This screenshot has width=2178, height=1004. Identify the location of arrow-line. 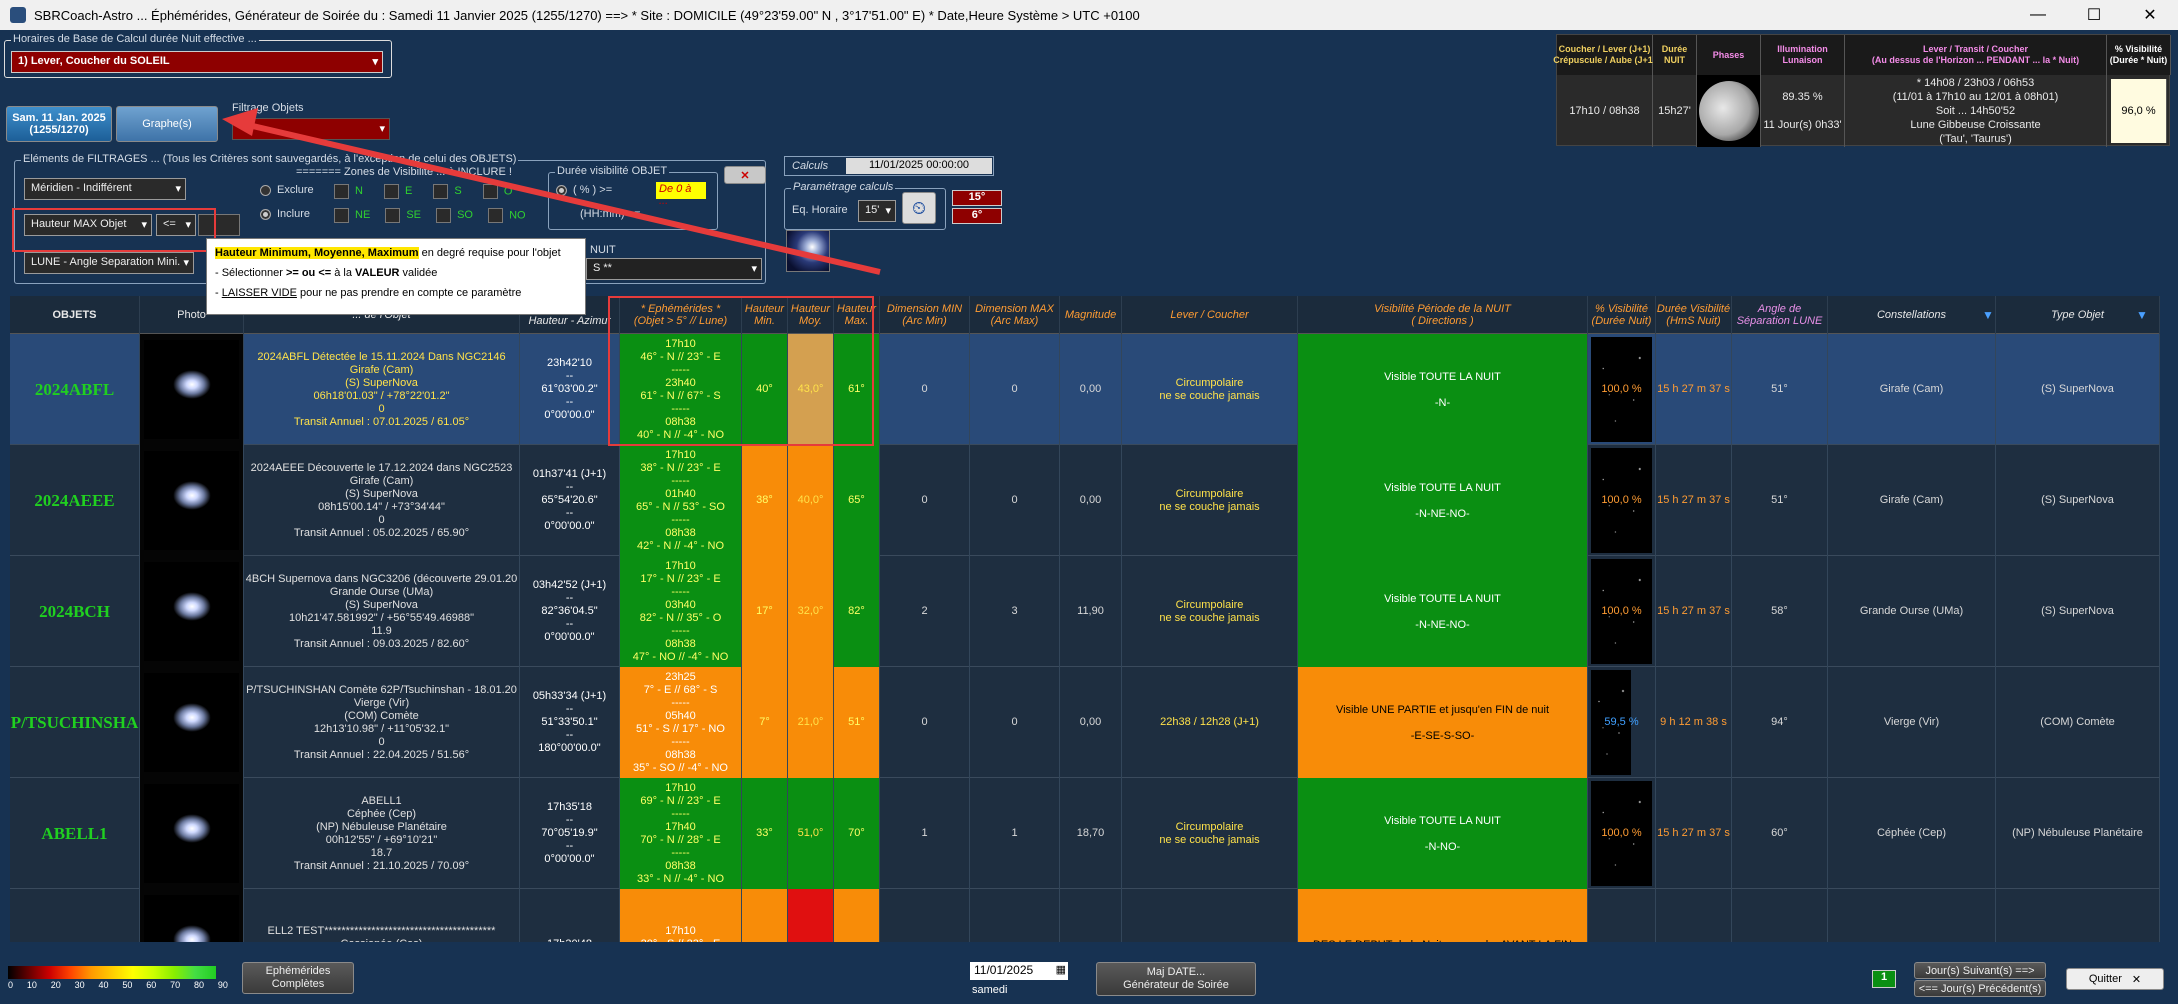
(562, 198).